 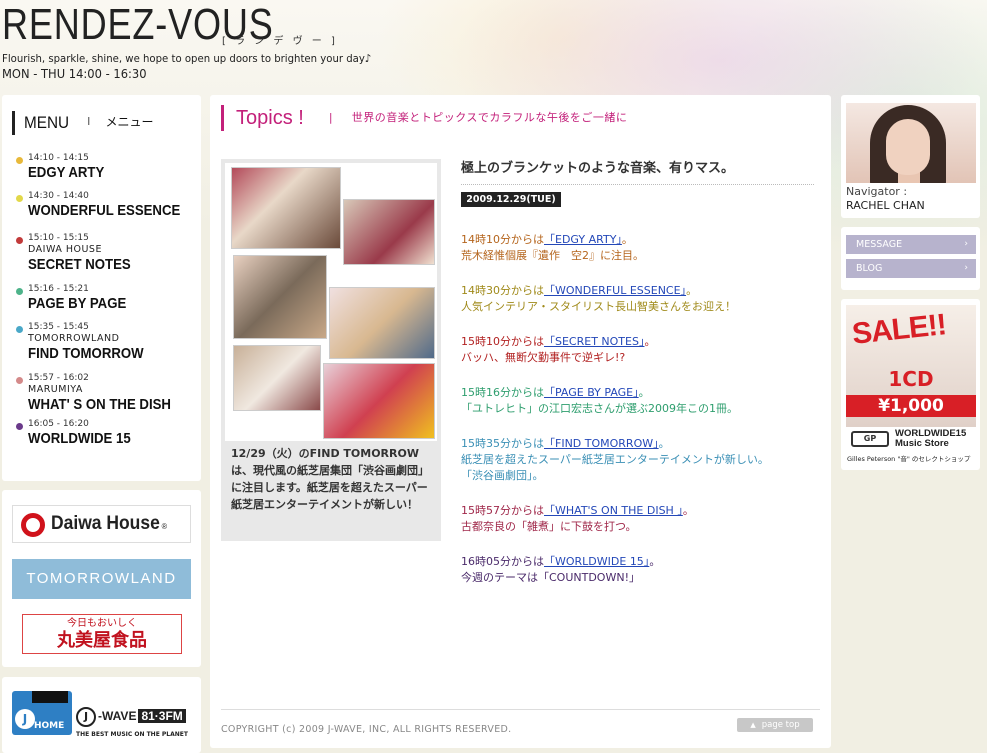 I want to click on jwave-subline: THE BEST MUSIC ON THE PLANET, so click(x=132, y=734).